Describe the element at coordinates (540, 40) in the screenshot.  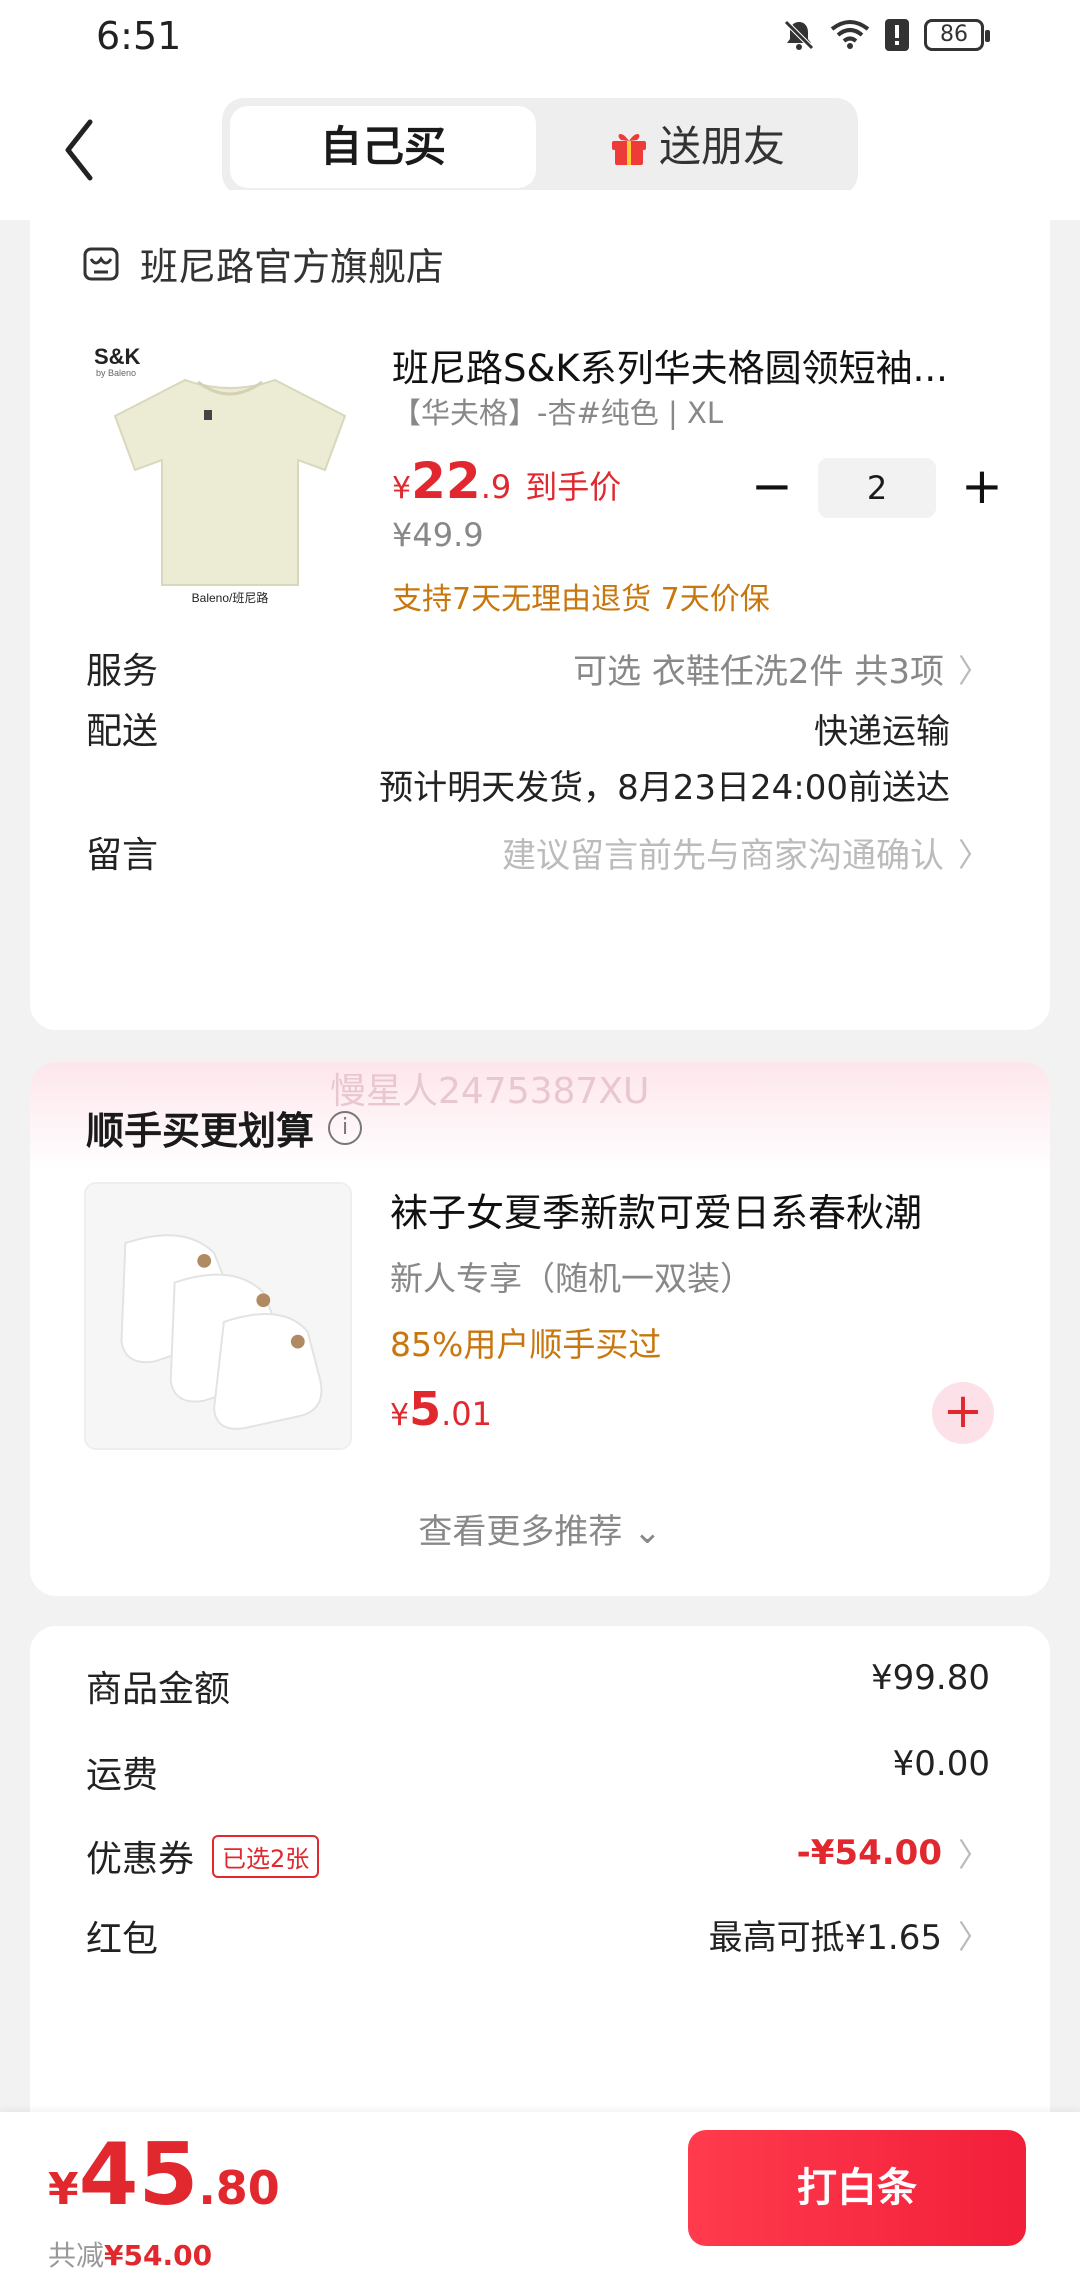
I see `status-bar: 6:51 86` at that location.